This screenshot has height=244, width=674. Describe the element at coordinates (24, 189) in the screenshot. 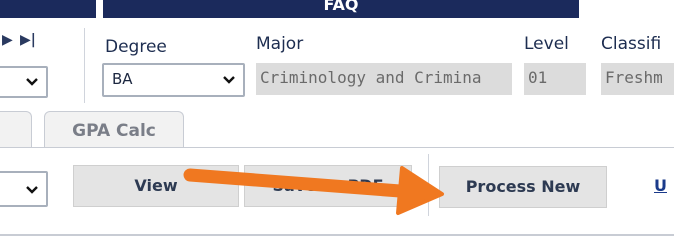

I see `report-select` at that location.